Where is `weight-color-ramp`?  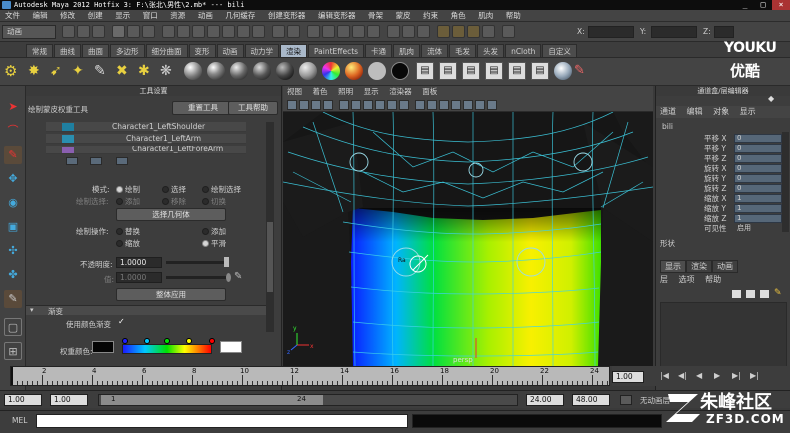
weight-color-ramp is located at coordinates (167, 349).